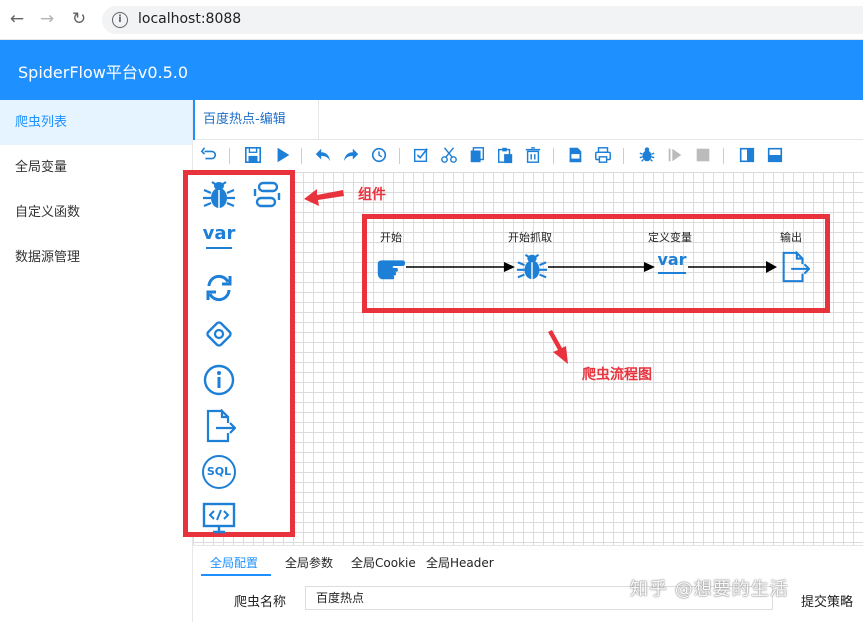 The width and height of the screenshot is (863, 622). What do you see at coordinates (120, 20) in the screenshot?
I see `site-info-icon: i` at bounding box center [120, 20].